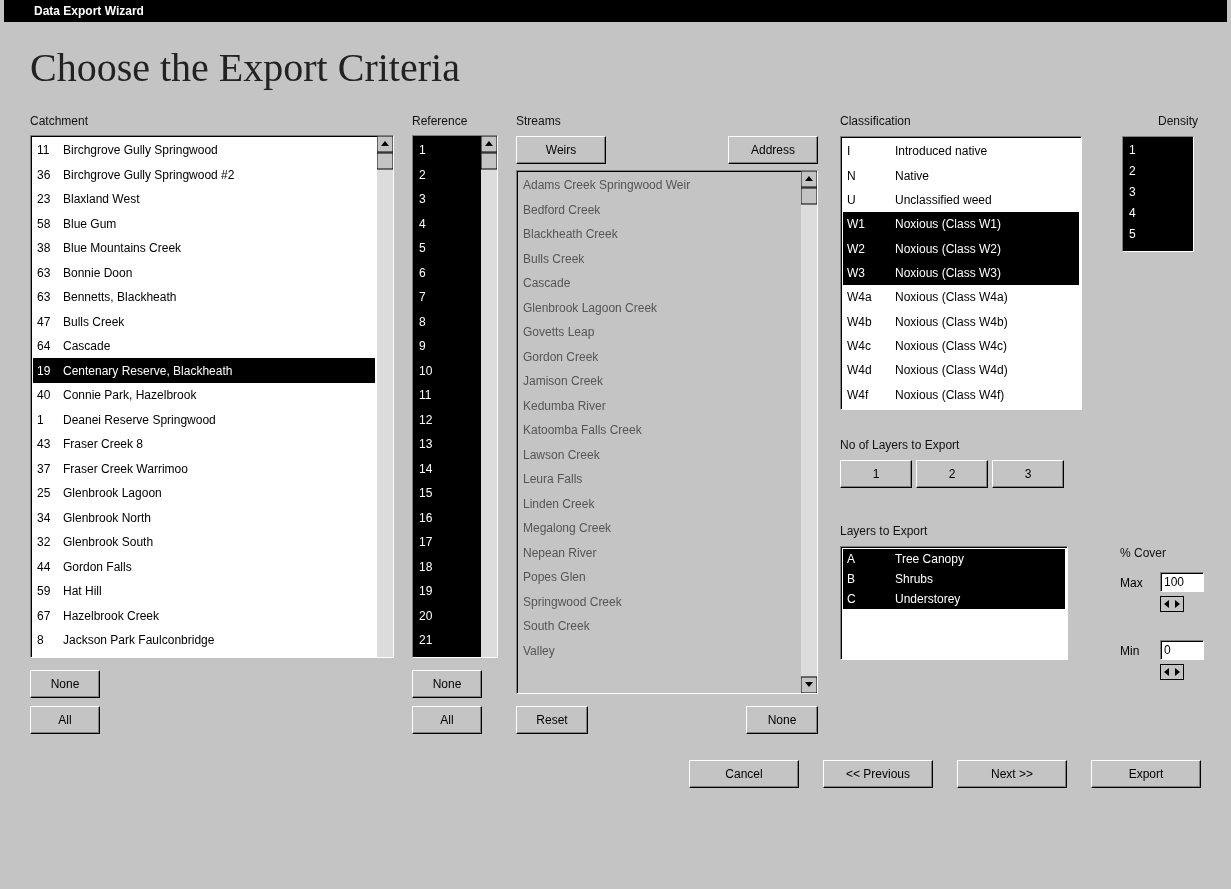  Describe the element at coordinates (744, 774) in the screenshot. I see `wizard-button: Cancel` at that location.